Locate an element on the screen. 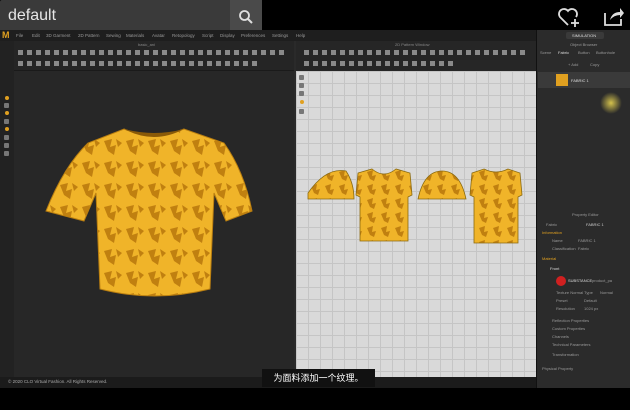 This screenshot has height=410, width=630. sleeve-right-piece is located at coordinates (442, 185).